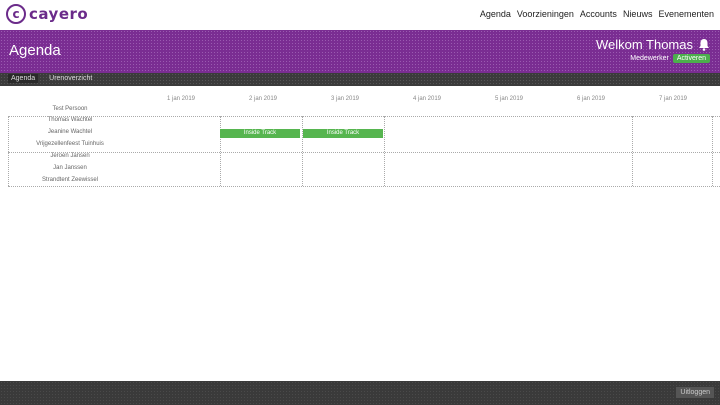 This screenshot has width=720, height=405. Describe the element at coordinates (70, 156) in the screenshot. I see `person-row-label: Jeroen Jansen` at that location.